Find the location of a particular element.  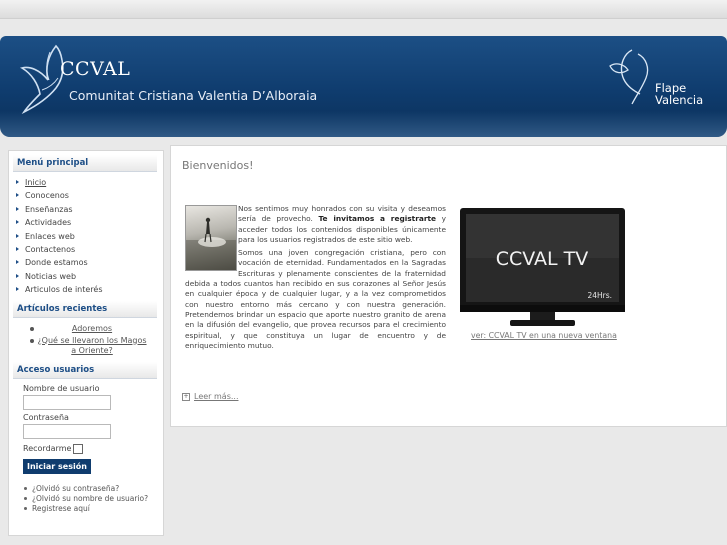

forgot-password-link: ¿Olvidó su contraseña? is located at coordinates (85, 489).